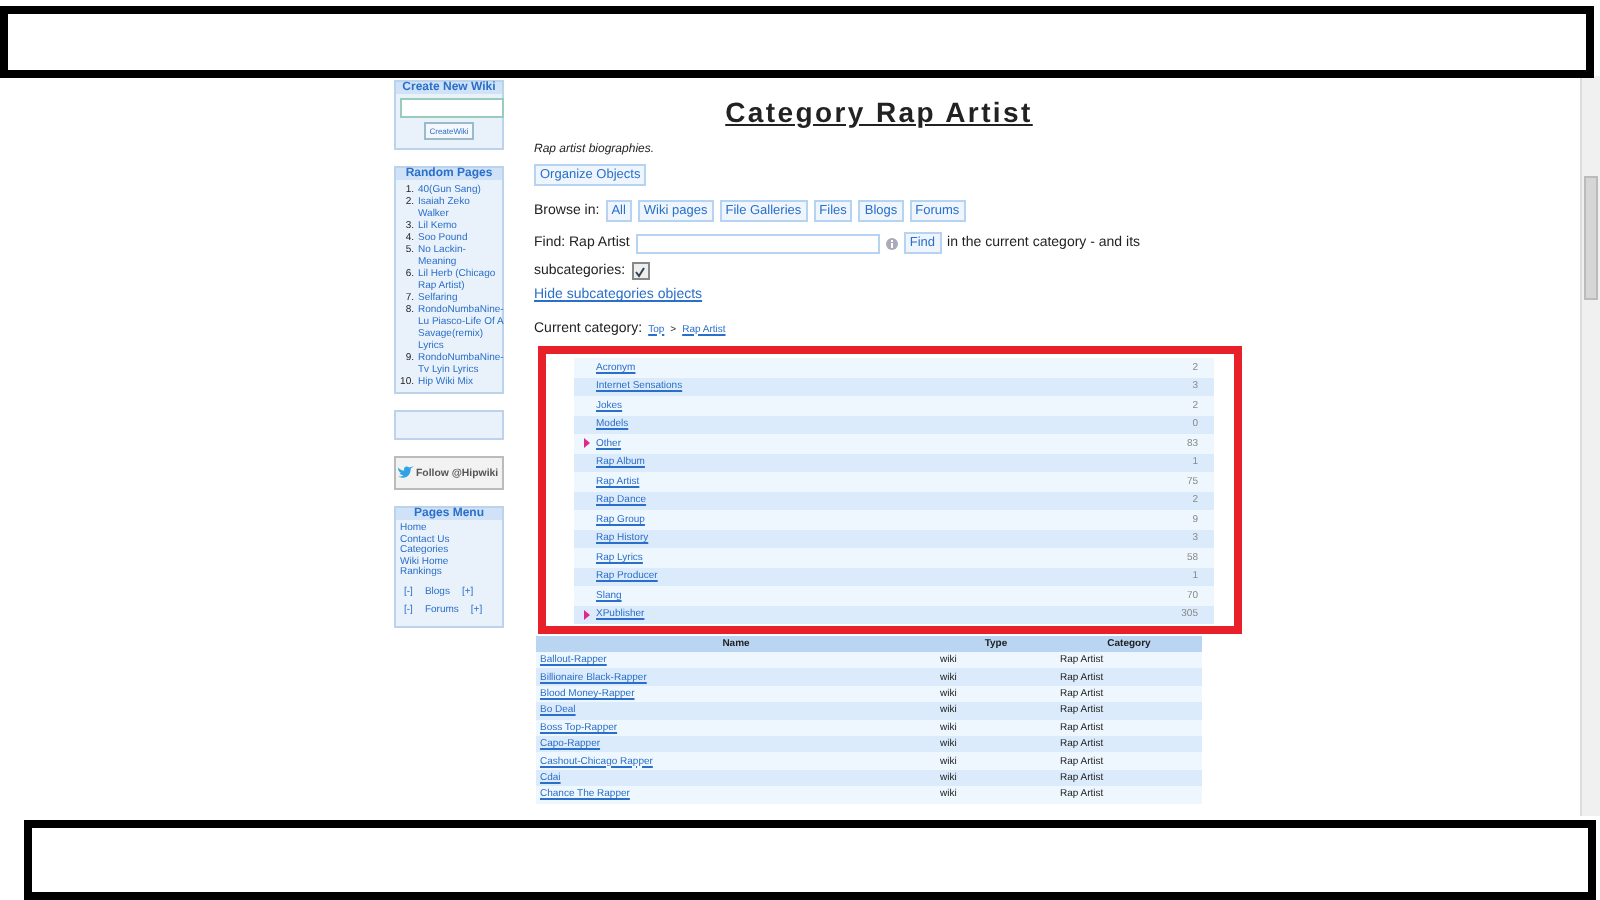 This screenshot has height=900, width=1600. I want to click on page-title: Category Rap Artist, so click(879, 112).